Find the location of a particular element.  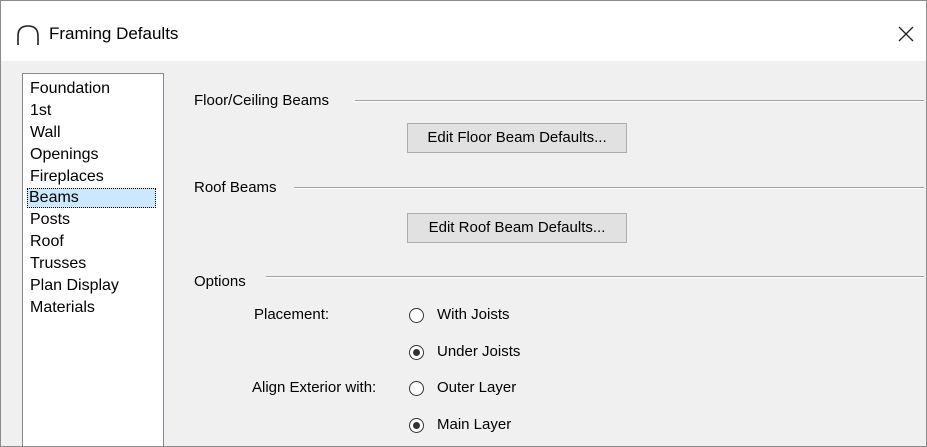

radio-with-joists: With Joists is located at coordinates (459, 315).